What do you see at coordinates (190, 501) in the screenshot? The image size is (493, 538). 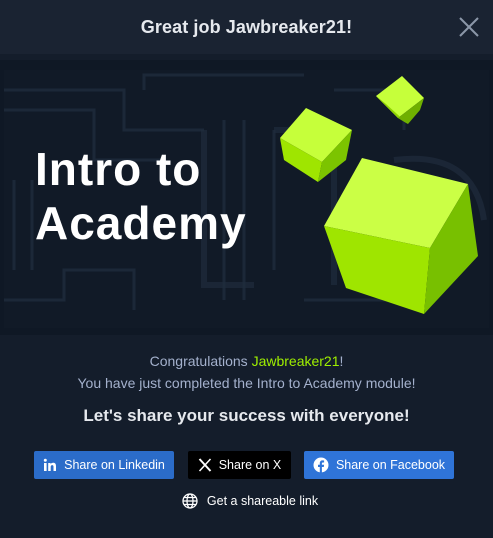 I see `globe-icon` at bounding box center [190, 501].